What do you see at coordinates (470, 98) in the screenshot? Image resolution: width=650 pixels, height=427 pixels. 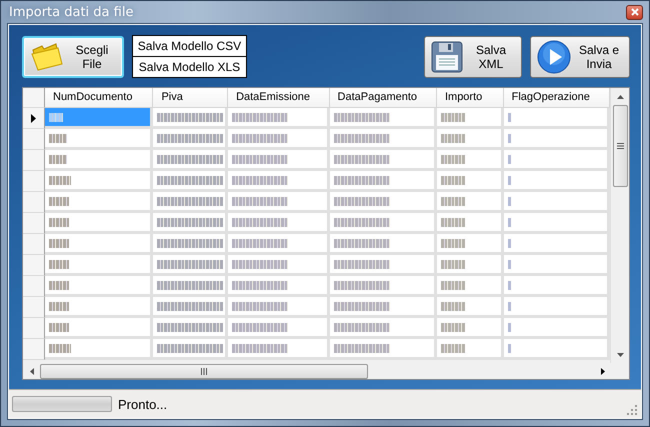 I see `column-header: Importo` at bounding box center [470, 98].